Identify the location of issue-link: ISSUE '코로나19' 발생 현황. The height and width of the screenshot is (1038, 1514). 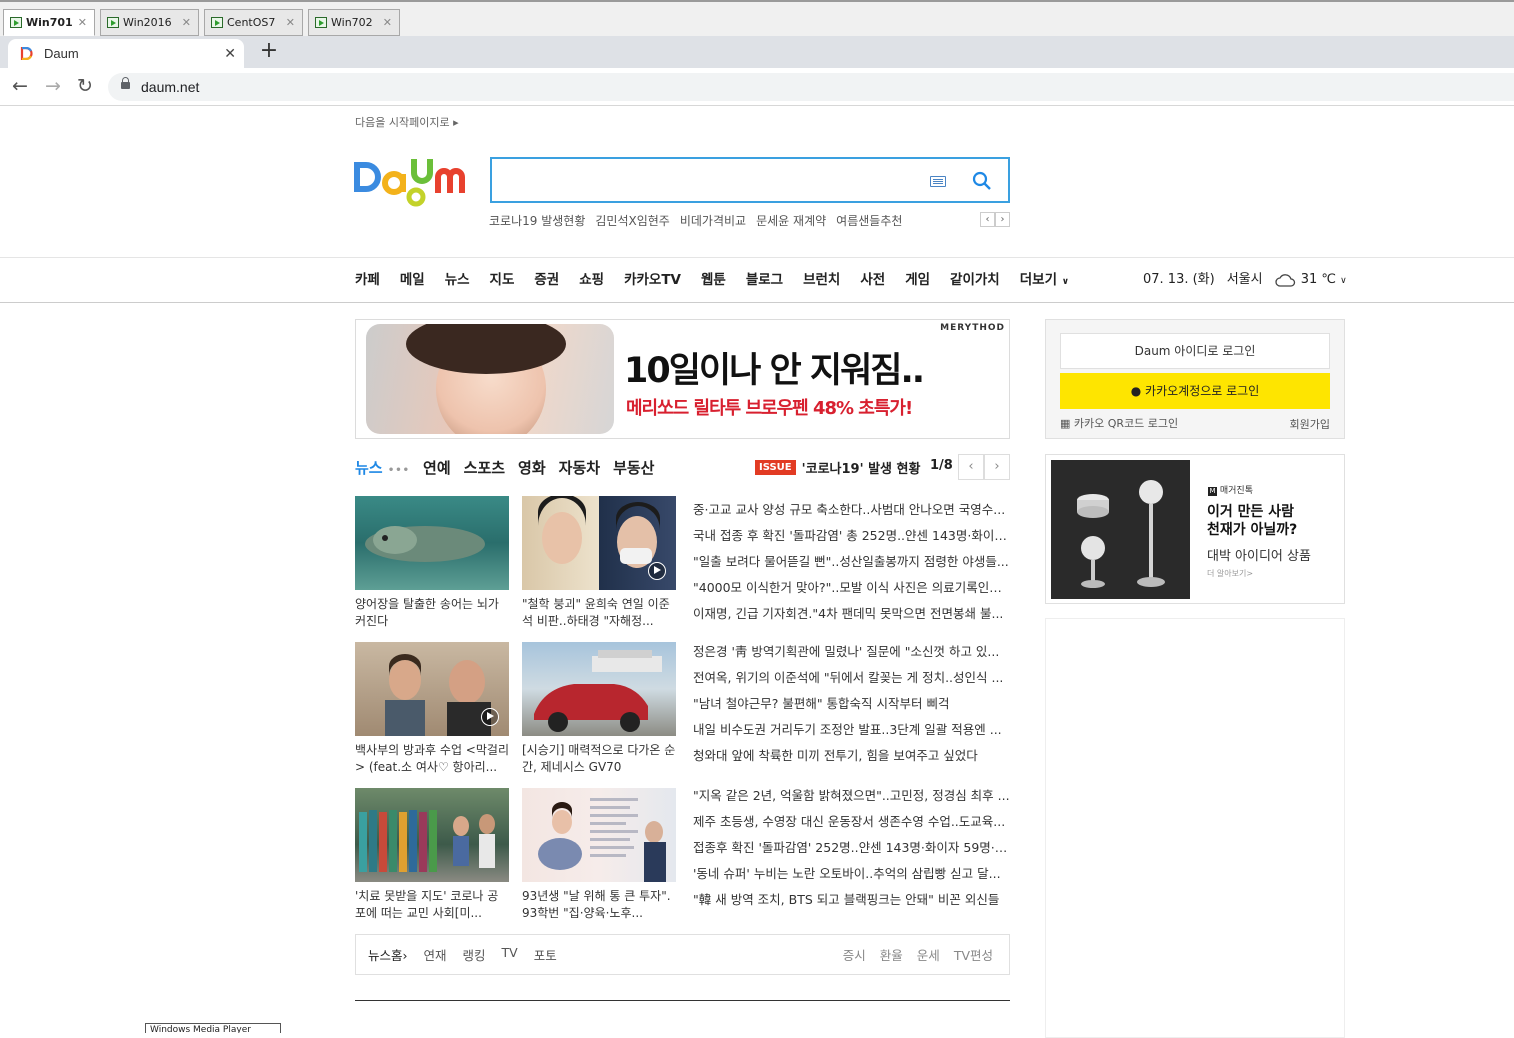
(837, 467).